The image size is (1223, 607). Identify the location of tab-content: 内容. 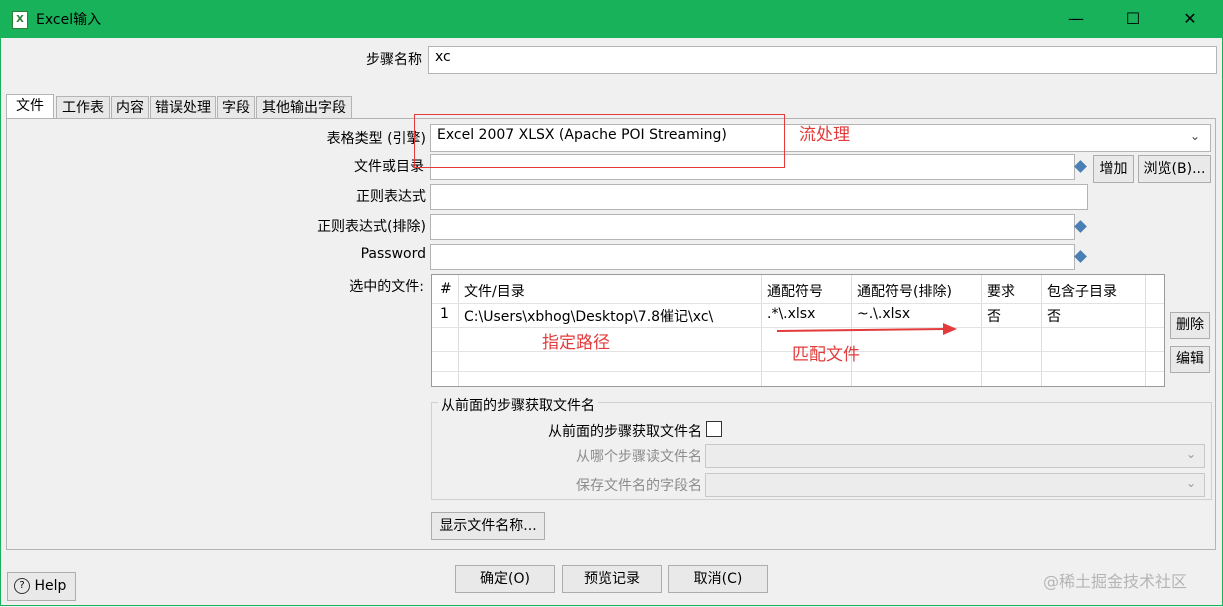
(130, 107).